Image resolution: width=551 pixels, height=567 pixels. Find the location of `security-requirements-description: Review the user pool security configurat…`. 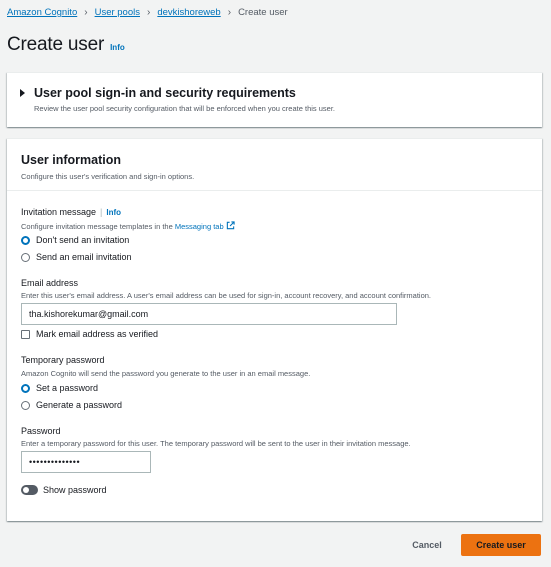

security-requirements-description: Review the user pool security configurat… is located at coordinates (184, 108).